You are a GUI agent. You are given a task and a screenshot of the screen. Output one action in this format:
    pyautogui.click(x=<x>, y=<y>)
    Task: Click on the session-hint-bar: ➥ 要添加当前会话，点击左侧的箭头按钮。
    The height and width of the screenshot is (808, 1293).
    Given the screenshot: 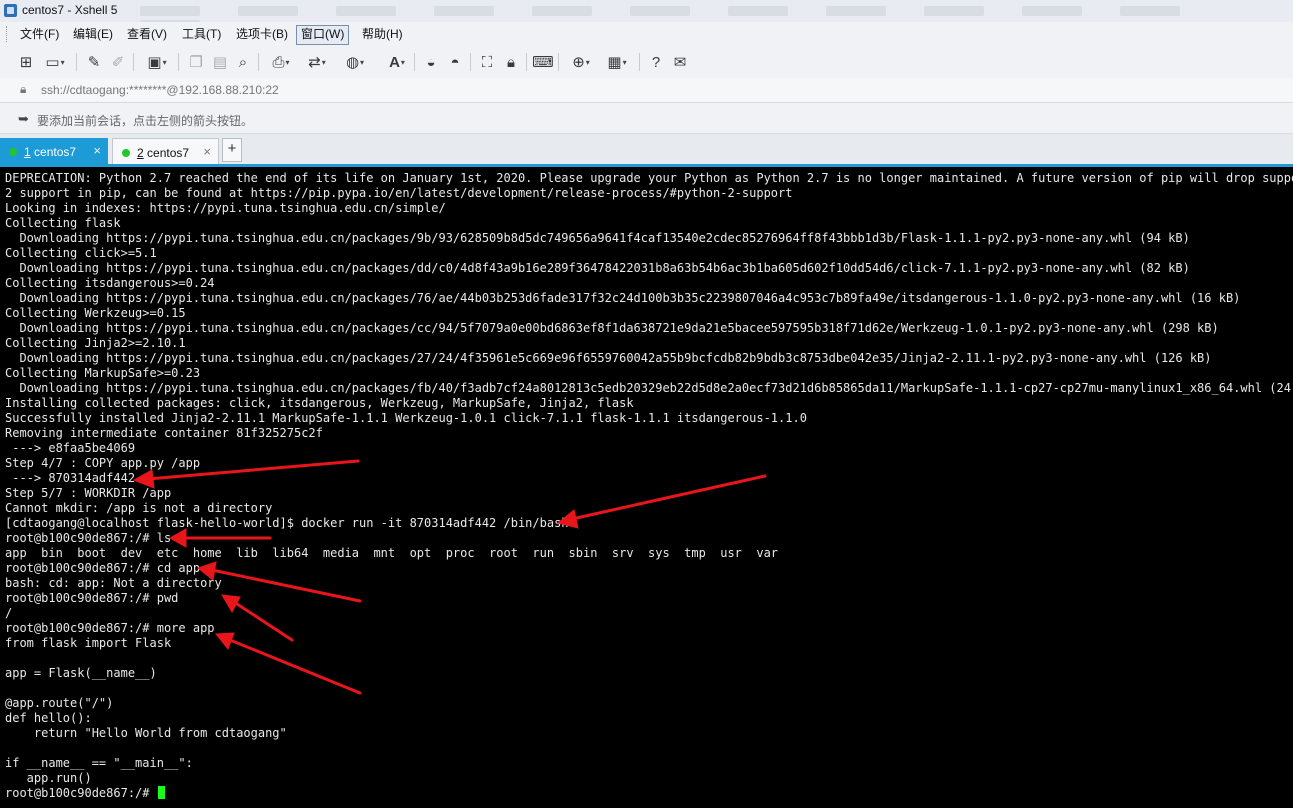 What is the action you would take?
    pyautogui.click(x=646, y=118)
    